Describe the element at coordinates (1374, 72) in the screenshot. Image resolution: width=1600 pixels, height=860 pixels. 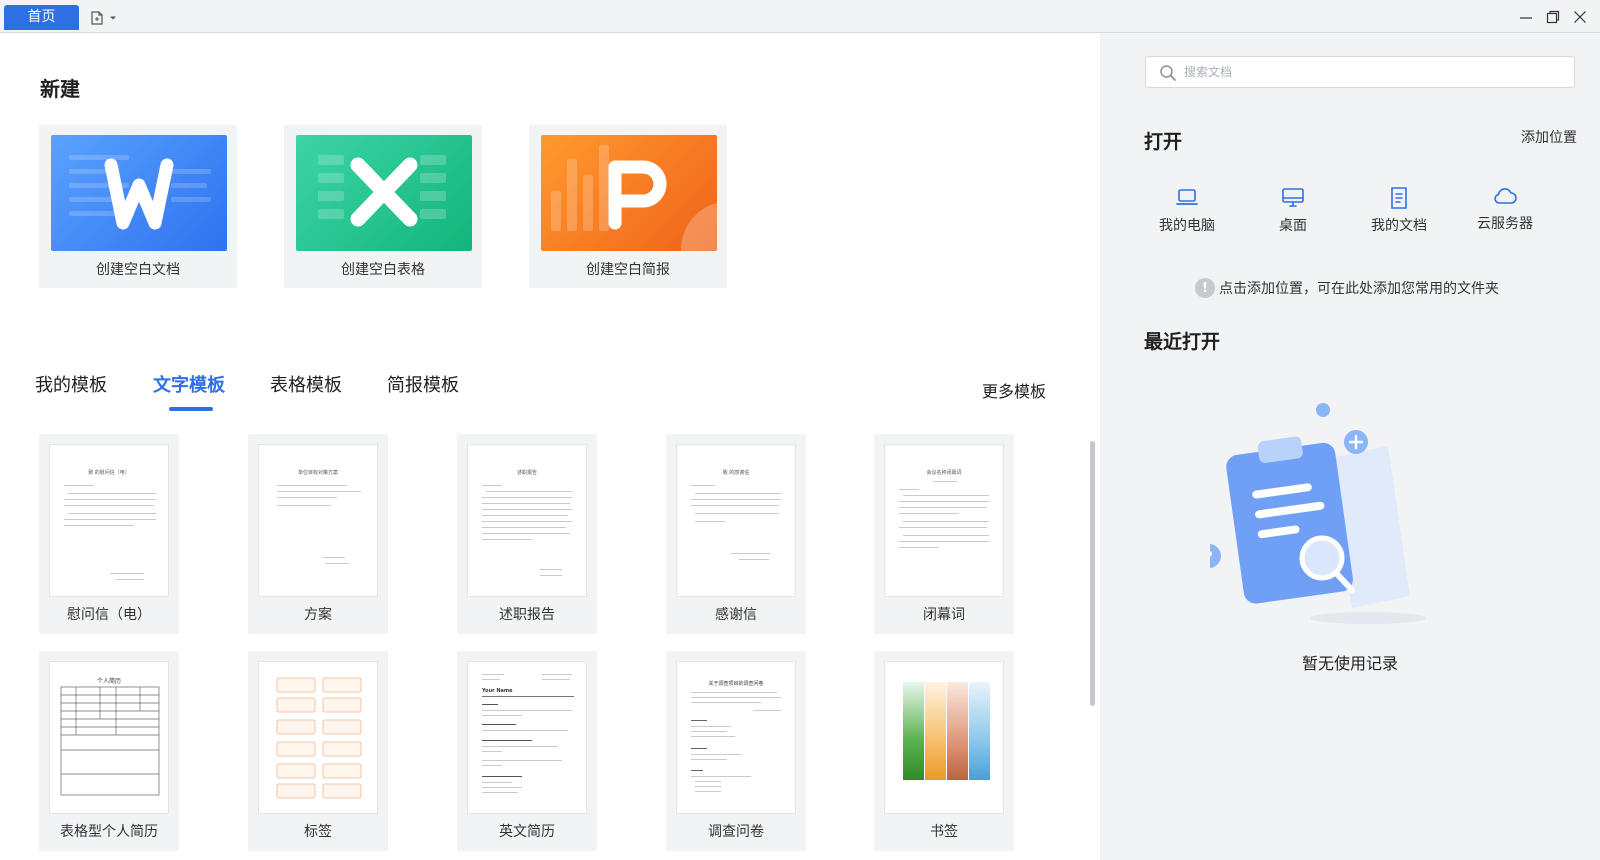
I see `search-input` at that location.